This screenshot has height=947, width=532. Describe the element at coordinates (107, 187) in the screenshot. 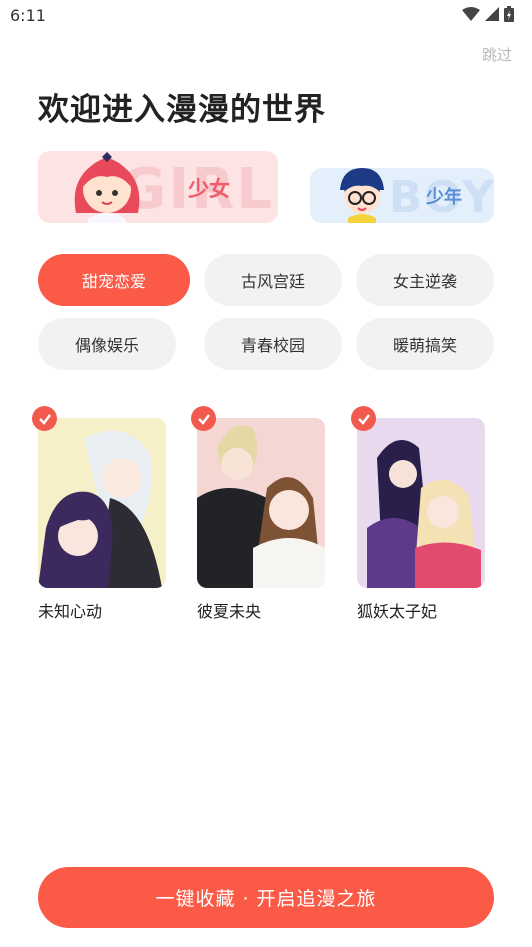

I see `girl-avatar-icon` at that location.